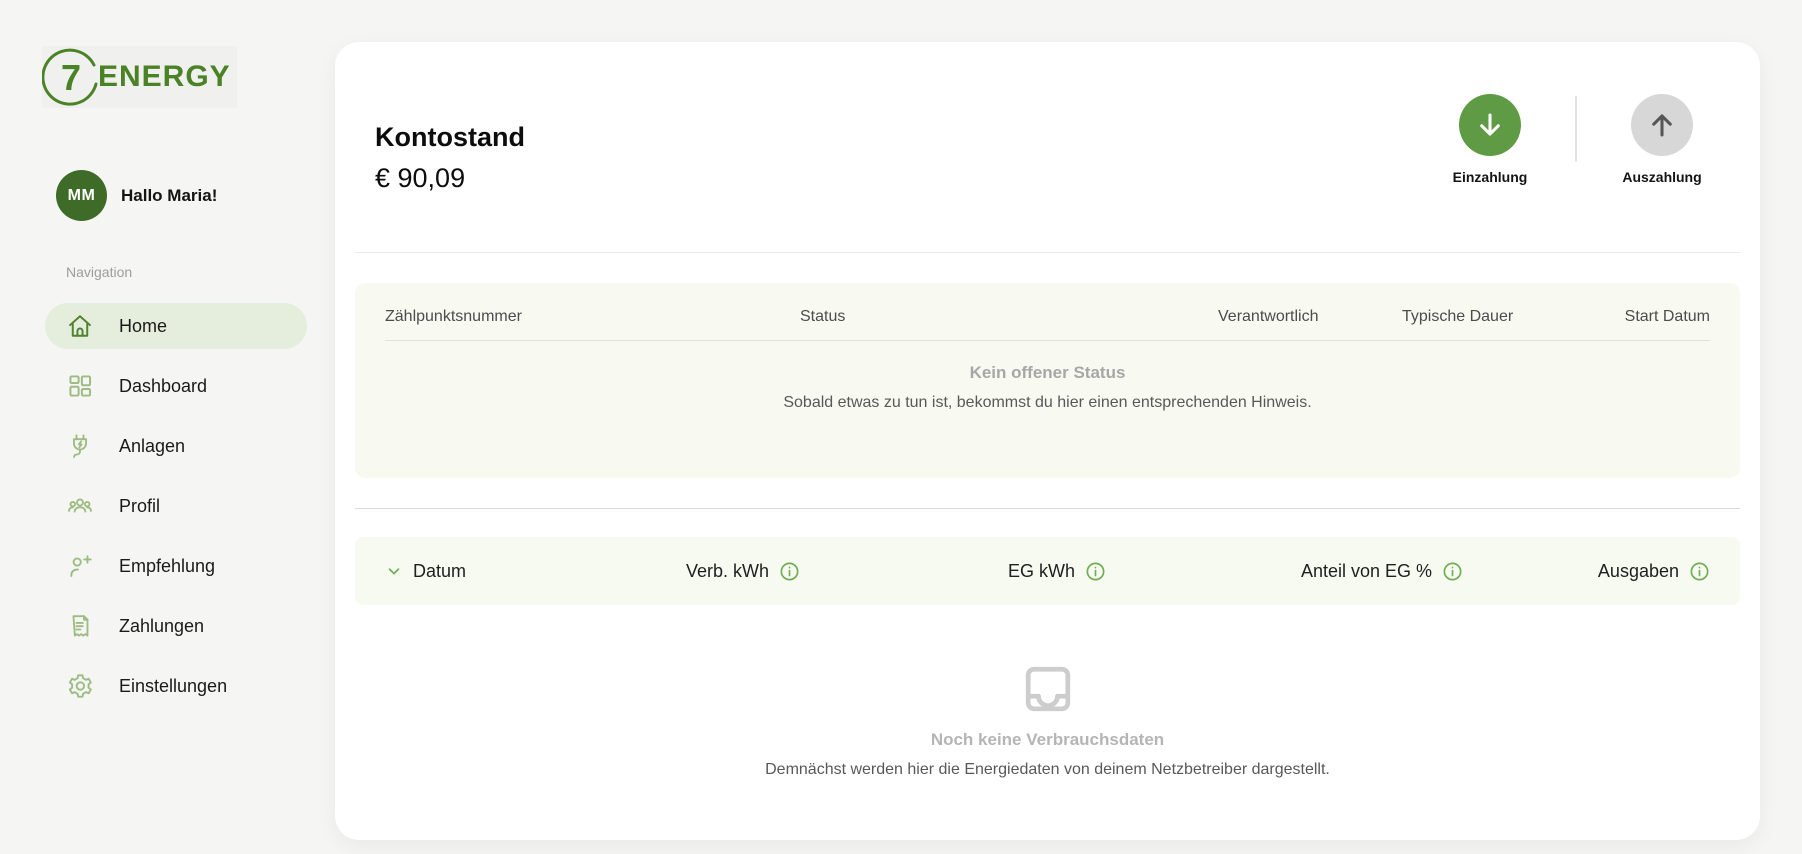  What do you see at coordinates (953, 571) in the screenshot?
I see `column-header-eg-kwh: EG kWh` at bounding box center [953, 571].